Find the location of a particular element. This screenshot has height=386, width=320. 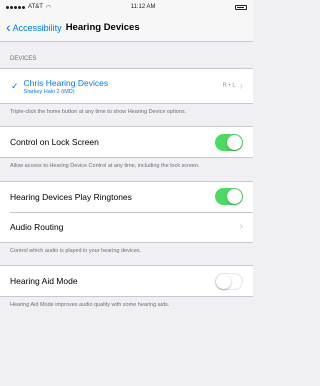

device-detail: R • L is located at coordinates (229, 86).